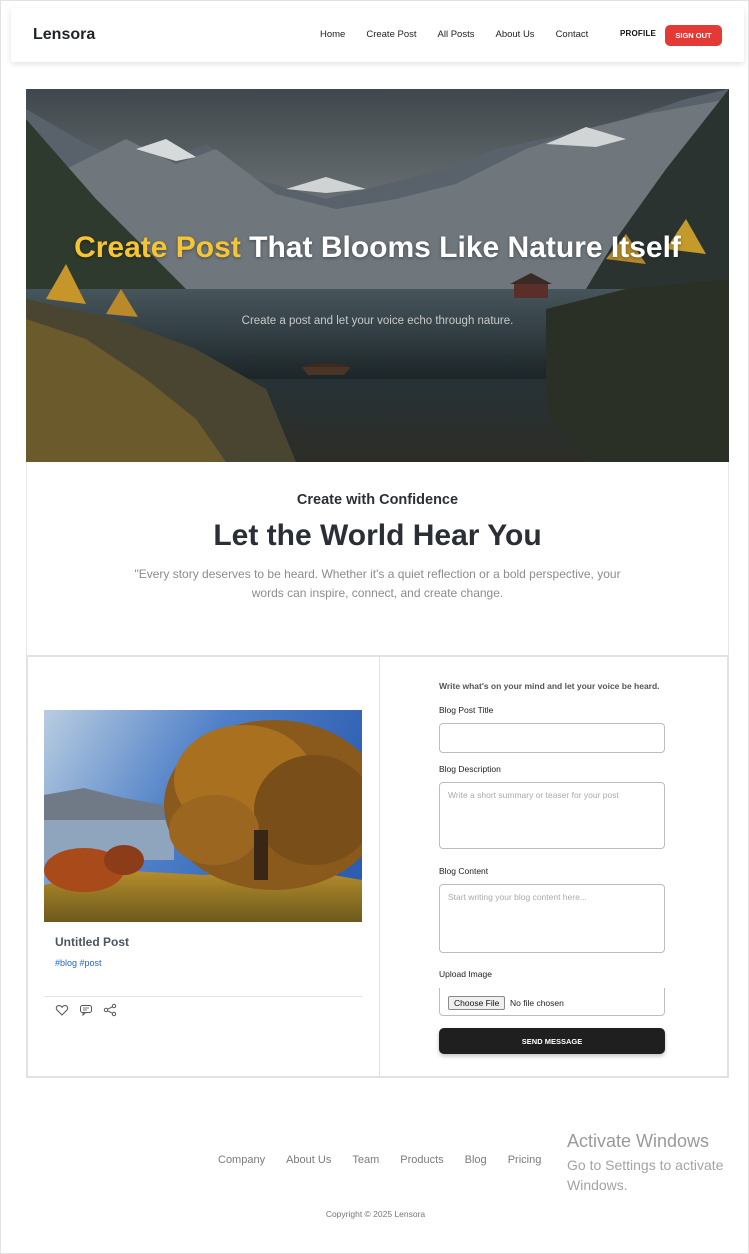 The image size is (749, 1254). What do you see at coordinates (375, 1214) in the screenshot?
I see `copyright: Copyright © 2025 Lensora` at bounding box center [375, 1214].